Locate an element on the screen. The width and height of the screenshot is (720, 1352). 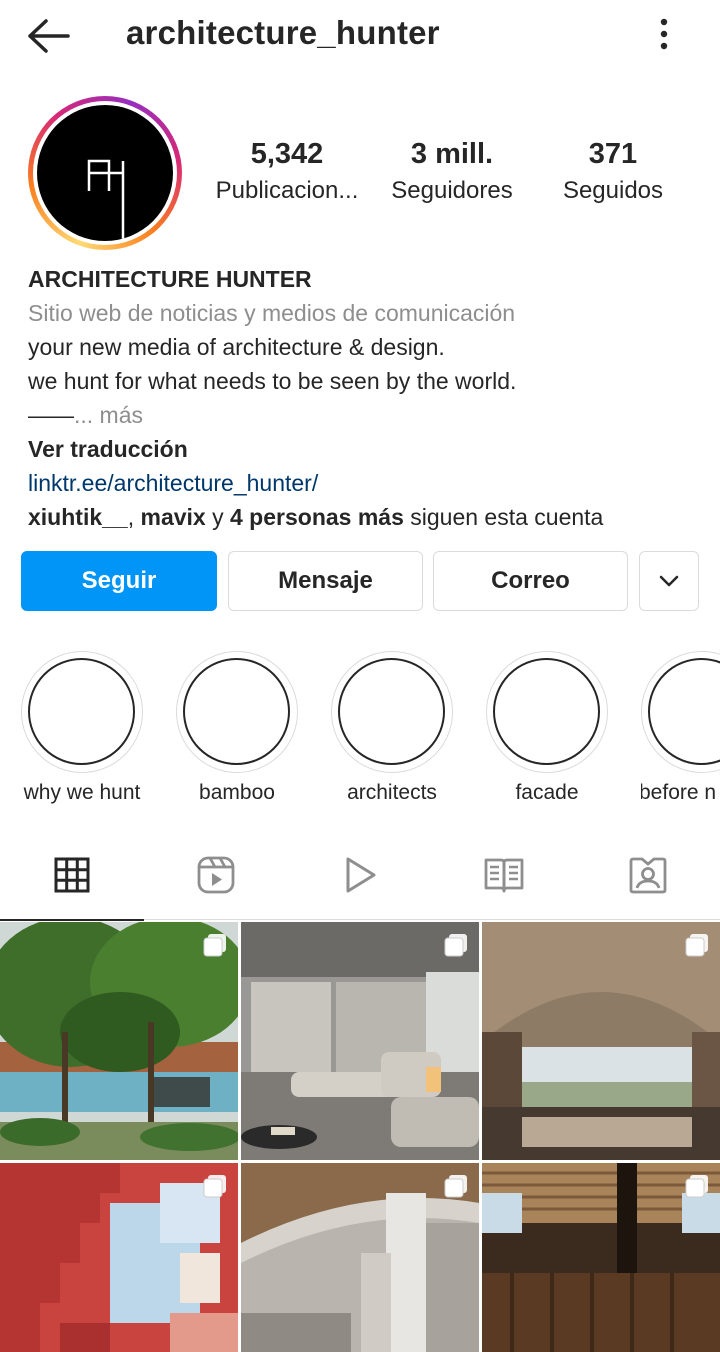
highlight-label: before n is located at coordinates (679, 792).